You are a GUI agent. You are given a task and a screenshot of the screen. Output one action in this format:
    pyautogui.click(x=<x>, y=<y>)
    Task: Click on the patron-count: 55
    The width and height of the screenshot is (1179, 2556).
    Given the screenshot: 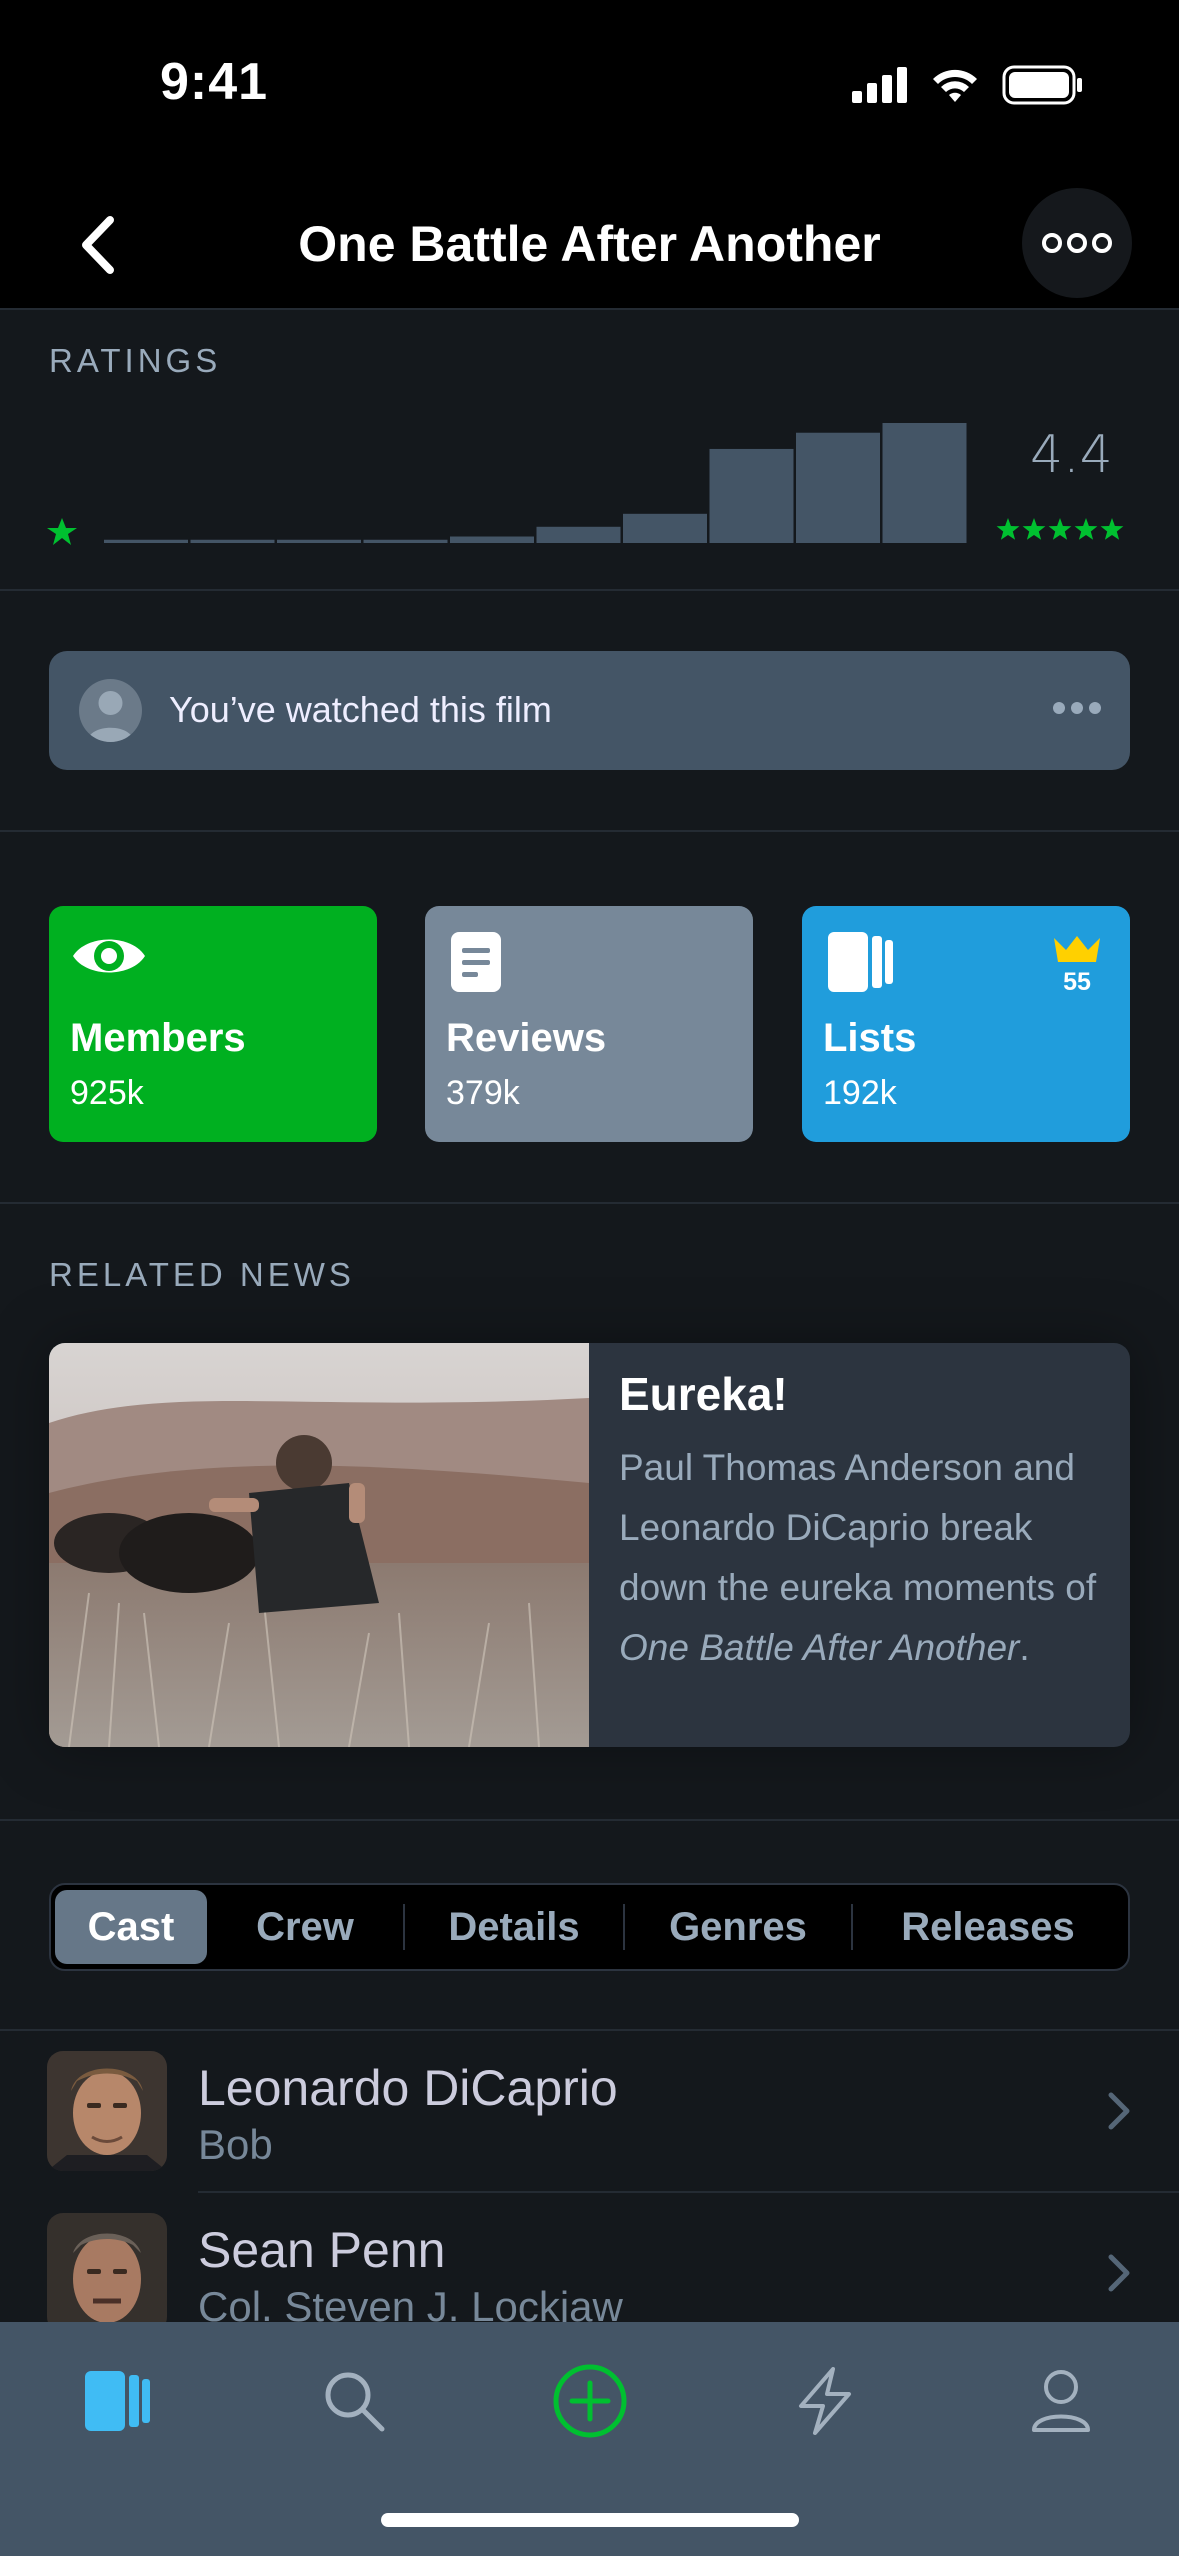 What is the action you would take?
    pyautogui.click(x=1077, y=982)
    